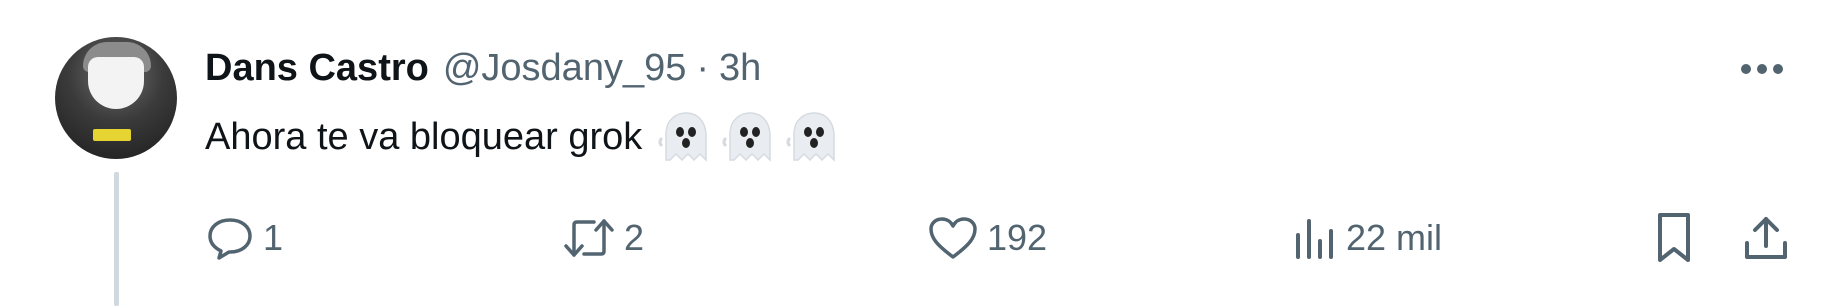 The width and height of the screenshot is (1833, 306). What do you see at coordinates (634, 237) in the screenshot?
I see `retweet-count: 2` at bounding box center [634, 237].